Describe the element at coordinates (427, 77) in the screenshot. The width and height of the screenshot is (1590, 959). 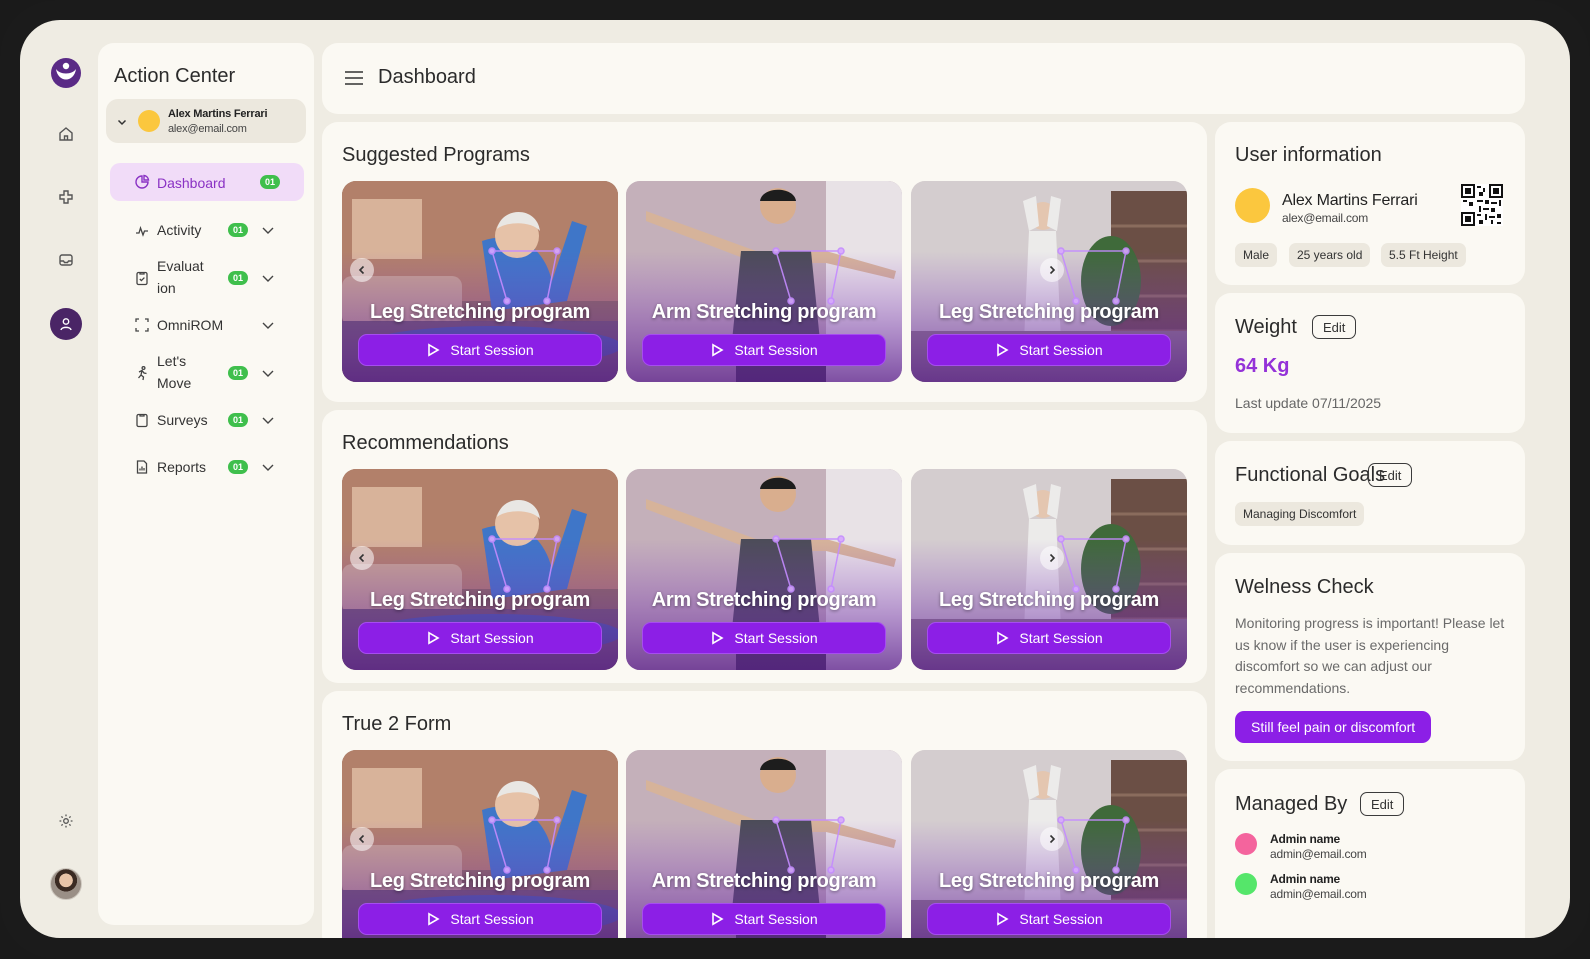
I see `page-title: Dashboard` at that location.